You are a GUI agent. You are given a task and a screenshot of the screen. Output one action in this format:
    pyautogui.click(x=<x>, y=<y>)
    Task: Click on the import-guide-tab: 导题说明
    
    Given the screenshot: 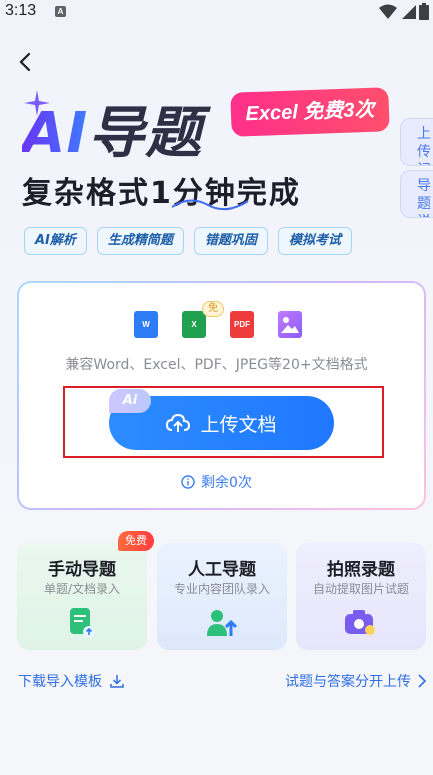 What is the action you would take?
    pyautogui.click(x=416, y=194)
    